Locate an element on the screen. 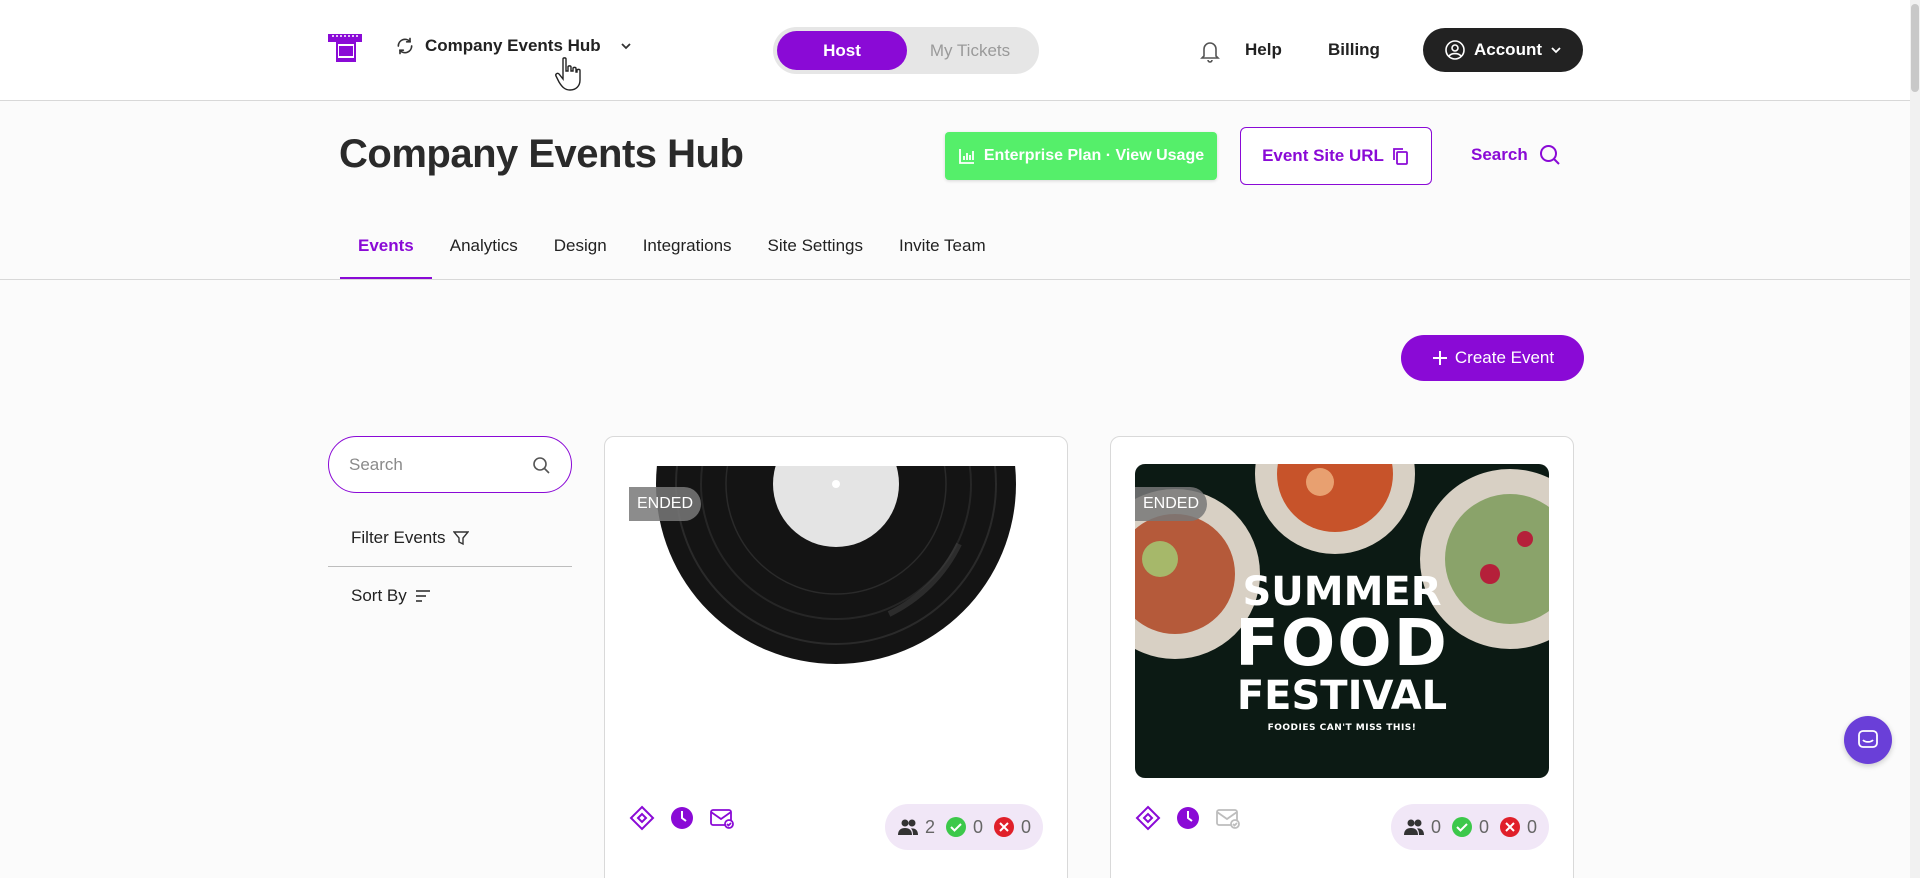 This screenshot has height=878, width=1920. tab-site-settings: Site Settings is located at coordinates (815, 258).